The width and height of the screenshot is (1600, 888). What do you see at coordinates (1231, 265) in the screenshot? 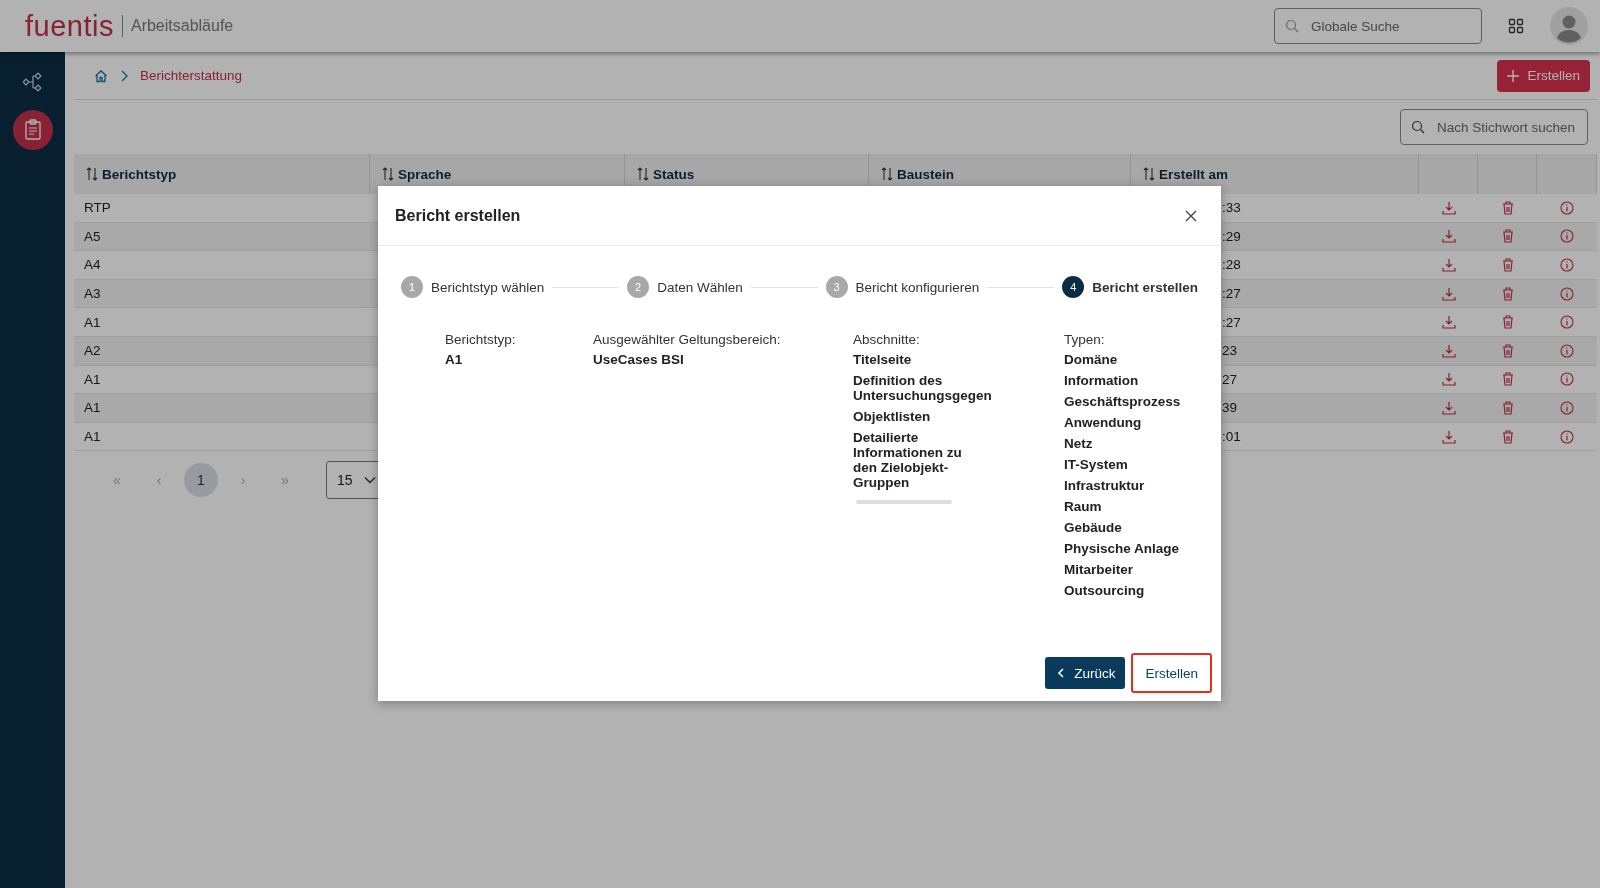
I see `table-cell: :28` at bounding box center [1231, 265].